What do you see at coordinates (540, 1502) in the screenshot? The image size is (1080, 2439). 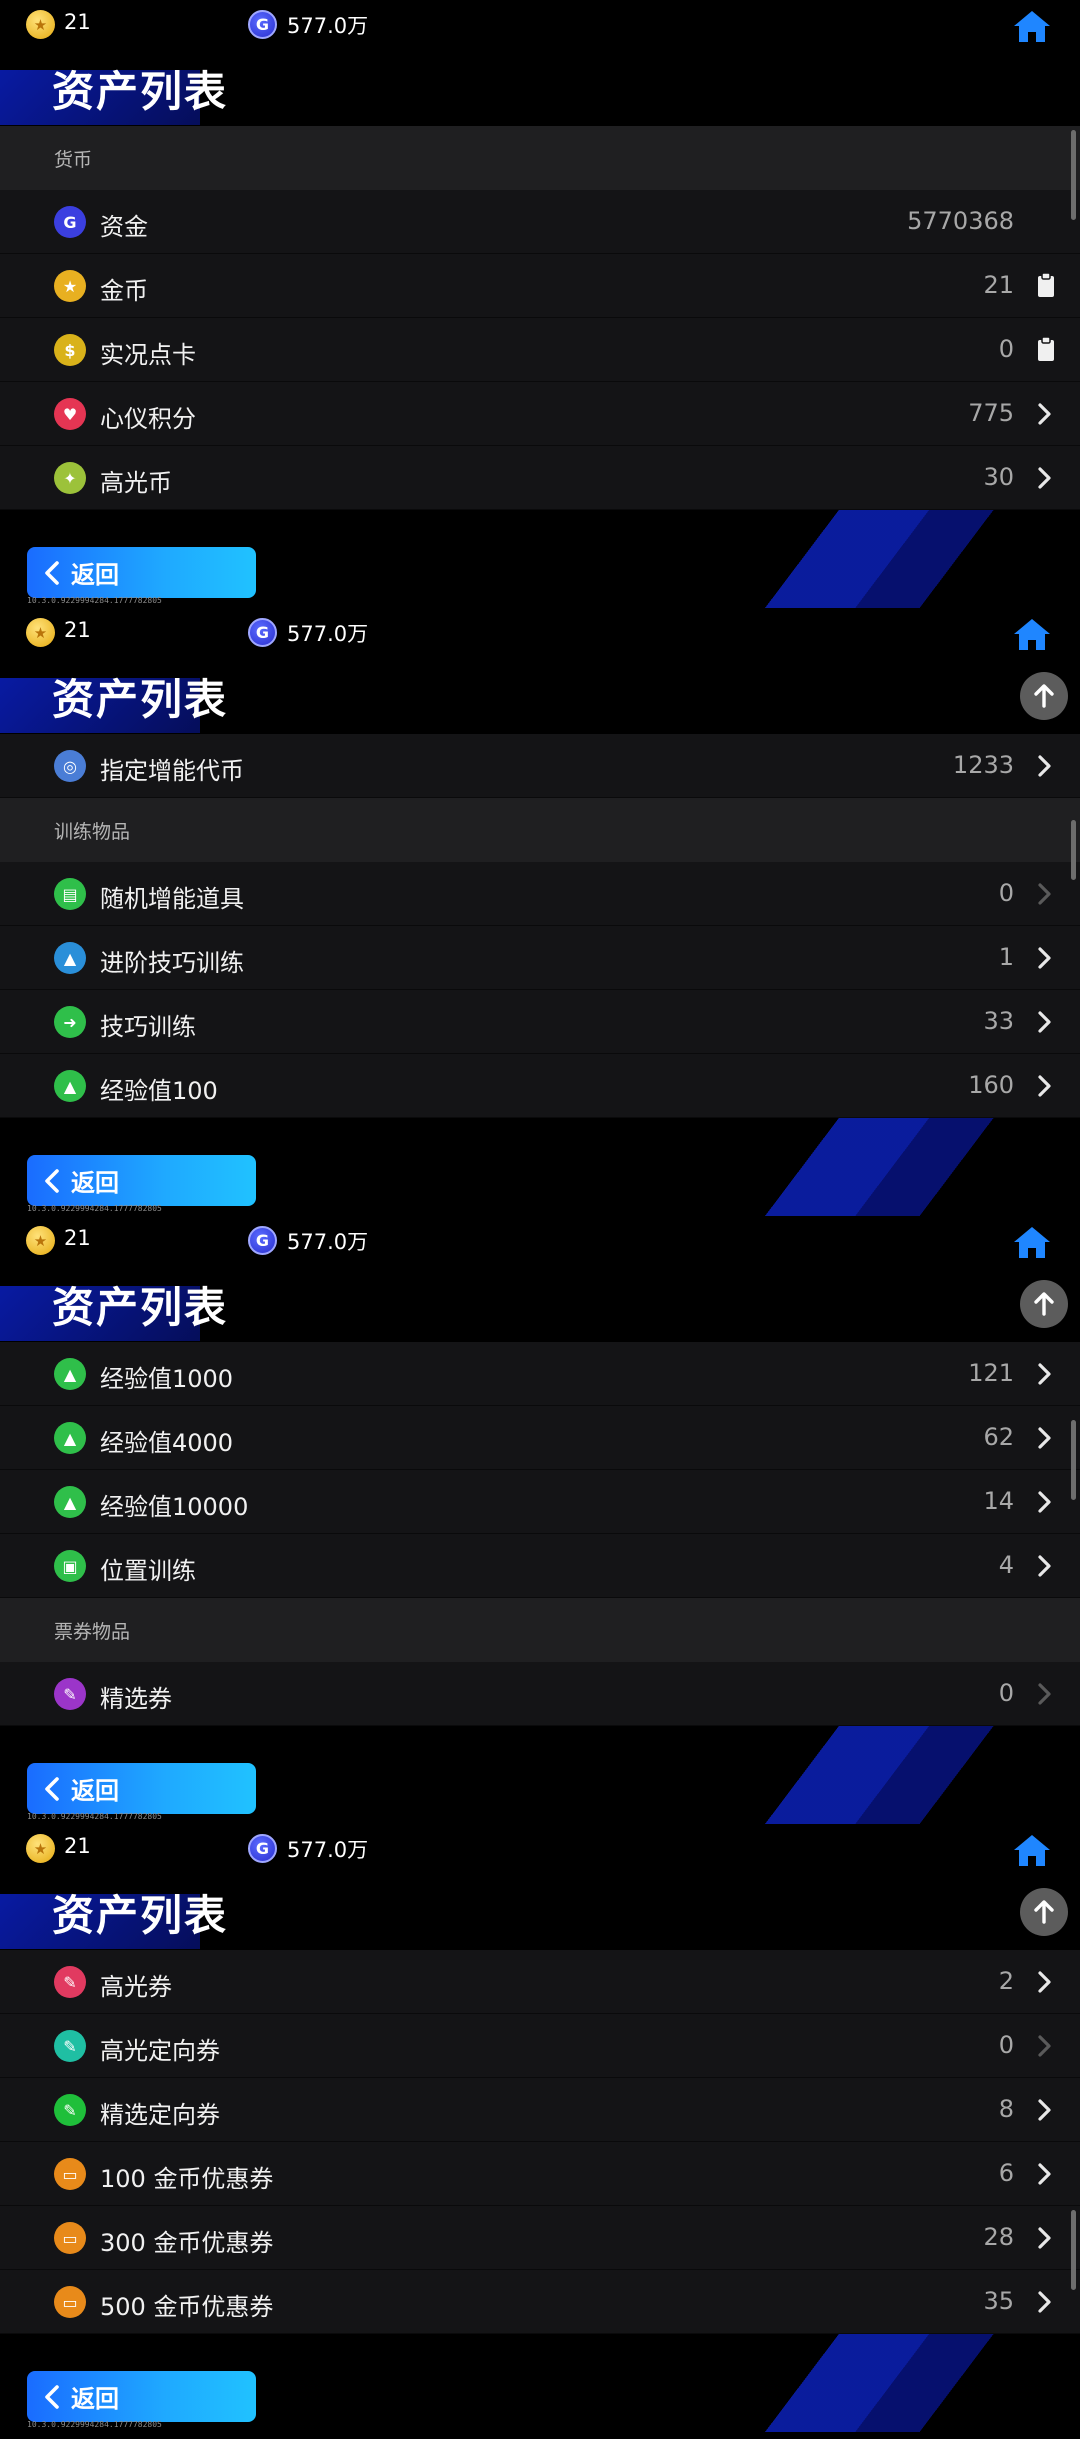 I see `asset-row: ▲ 经验值10000 14` at bounding box center [540, 1502].